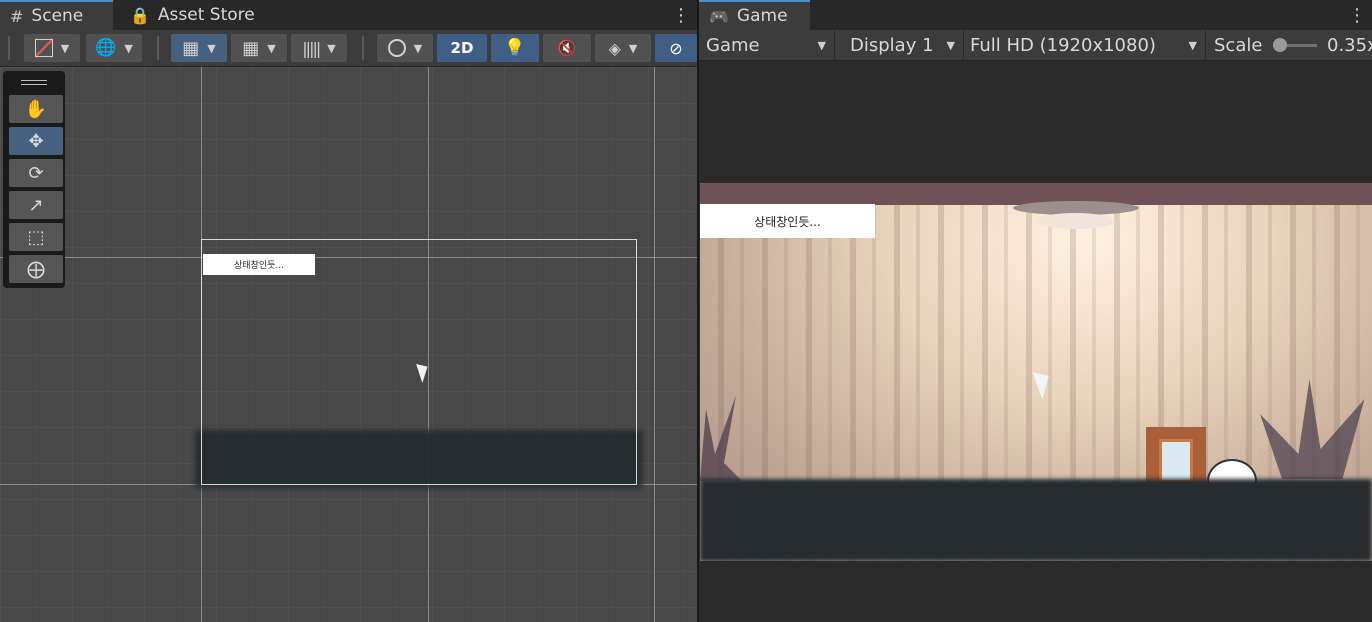  I want to click on game-more-icon: ⋮, so click(1357, 15).